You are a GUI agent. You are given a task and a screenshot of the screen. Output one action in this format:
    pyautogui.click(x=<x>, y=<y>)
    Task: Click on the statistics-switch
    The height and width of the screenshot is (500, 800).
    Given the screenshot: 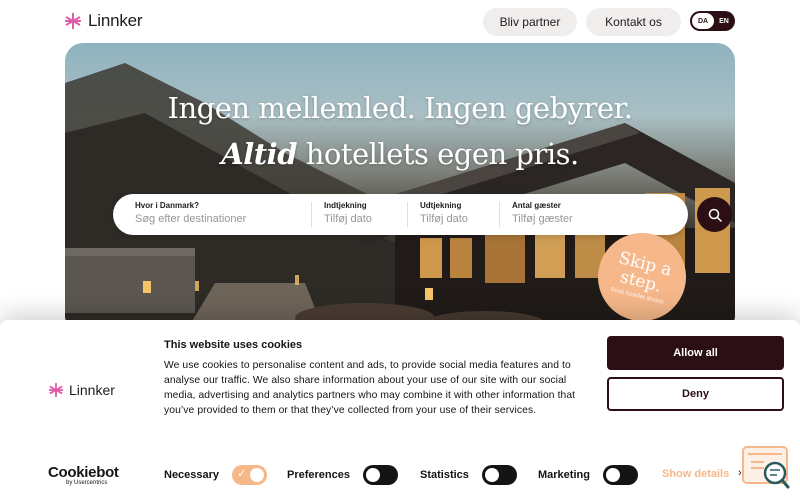 What is the action you would take?
    pyautogui.click(x=499, y=475)
    